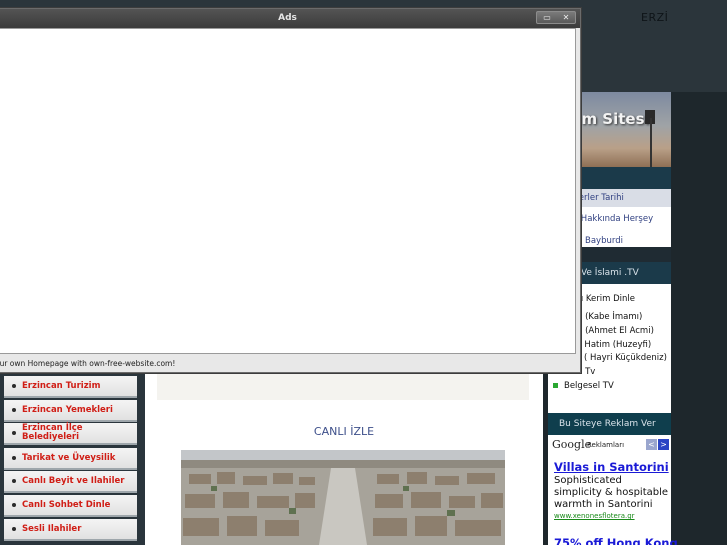 The height and width of the screenshot is (545, 727). What do you see at coordinates (343, 386) in the screenshot?
I see `content-panel` at bounding box center [343, 386].